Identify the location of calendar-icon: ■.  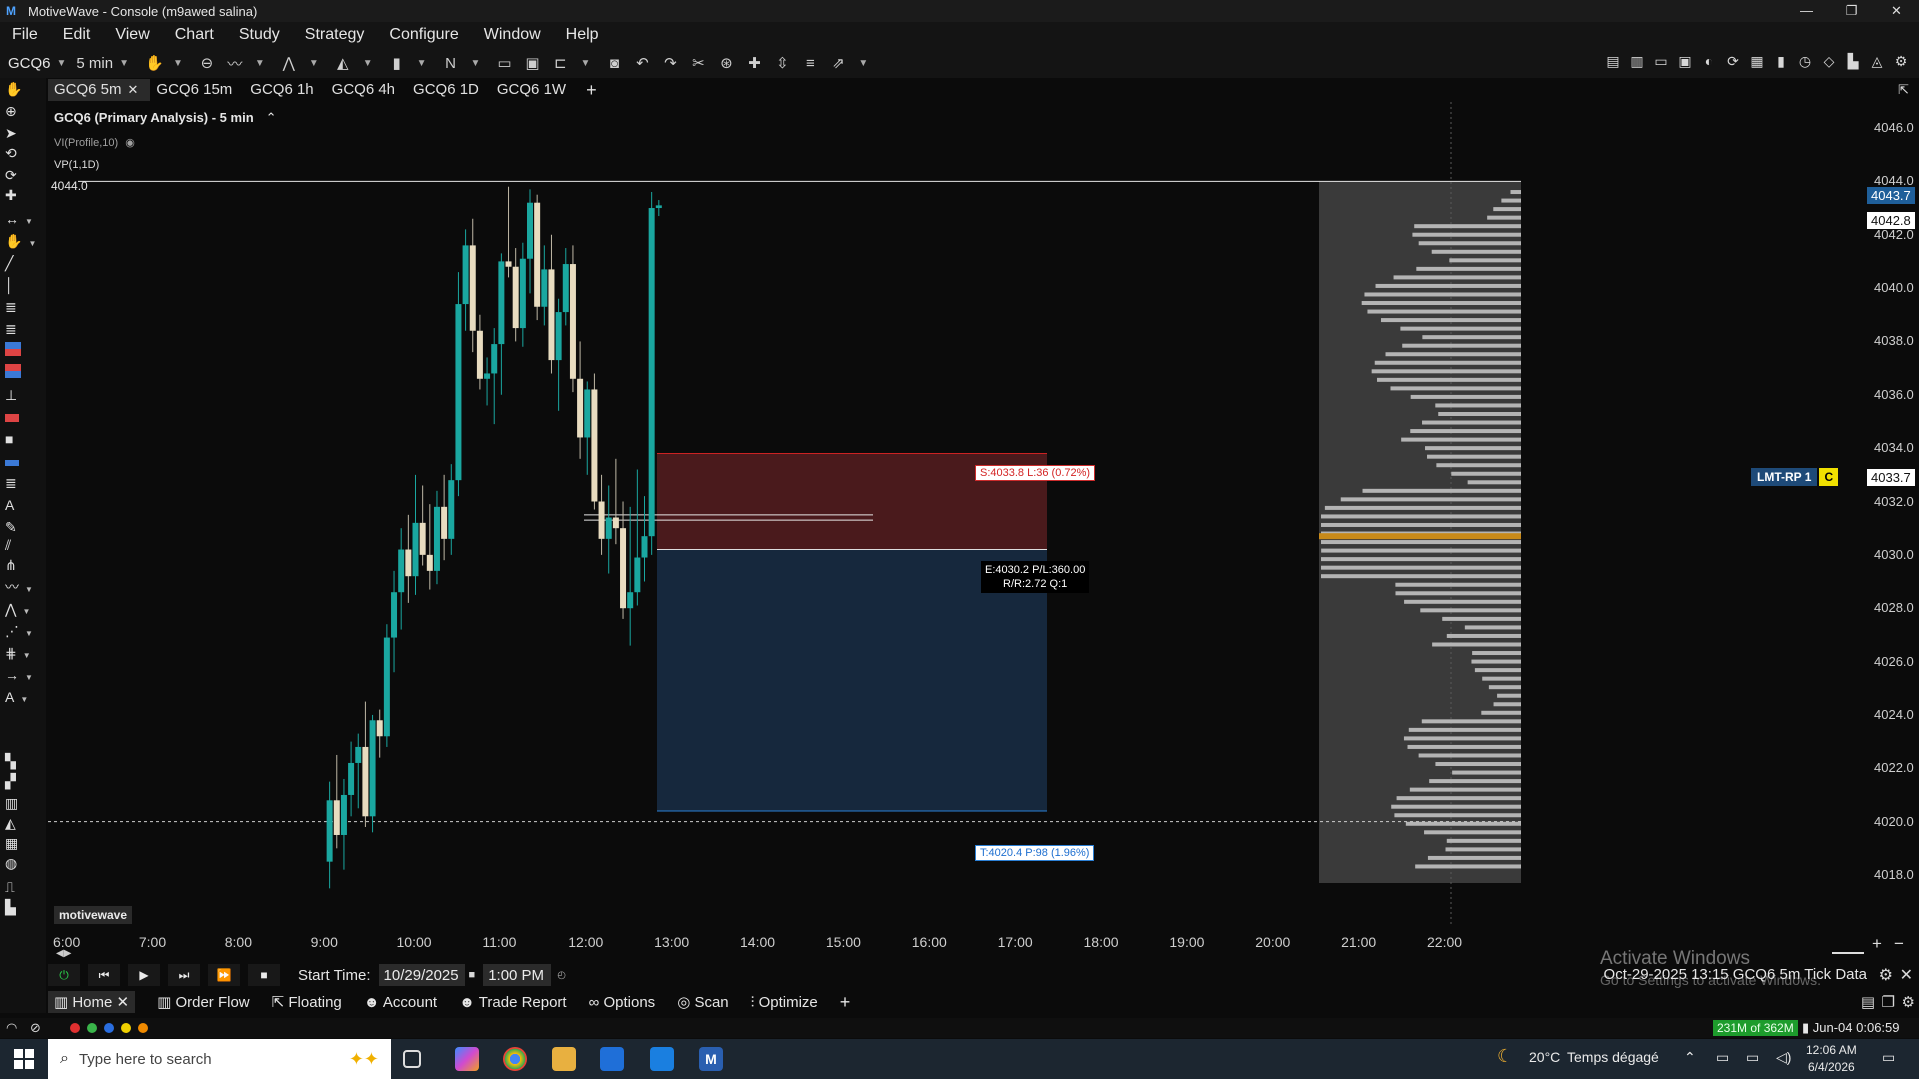
(472, 975).